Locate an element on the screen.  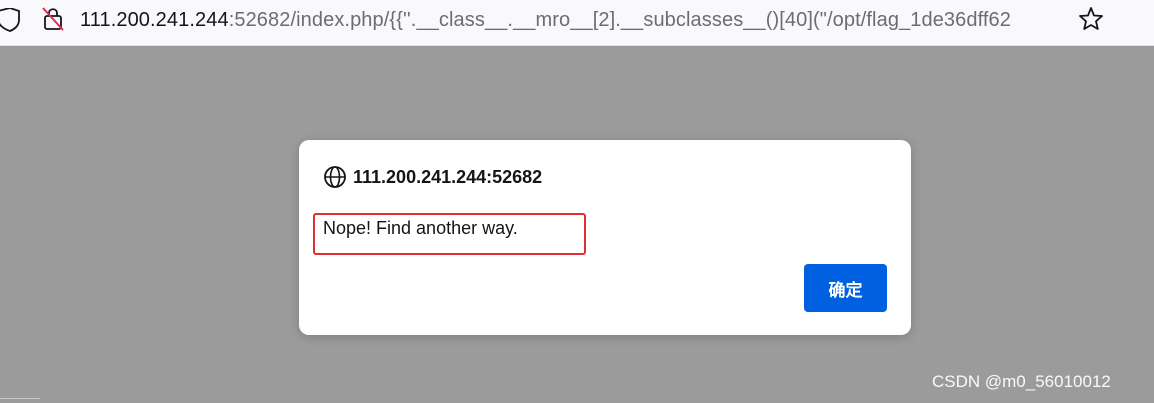
dialog-origin: 111.200.241.244:52682 is located at coordinates (448, 176).